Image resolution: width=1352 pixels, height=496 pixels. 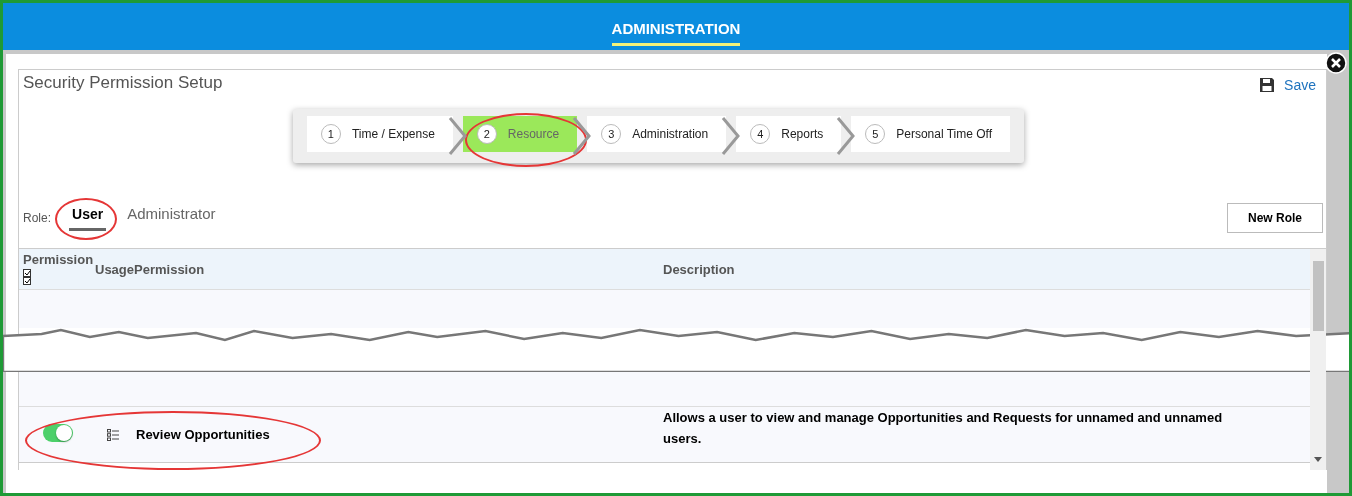 What do you see at coordinates (150, 269) in the screenshot?
I see `column-header: UsagePermission` at bounding box center [150, 269].